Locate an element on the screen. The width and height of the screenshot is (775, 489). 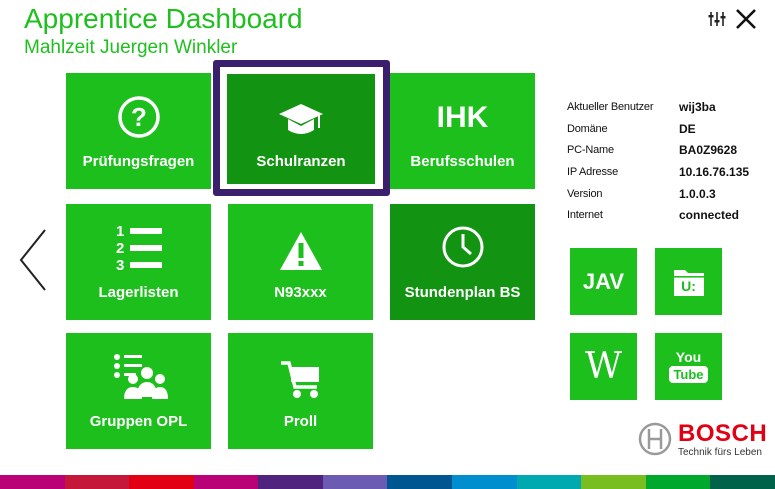
wikipedia-icon: W is located at coordinates (603, 366).